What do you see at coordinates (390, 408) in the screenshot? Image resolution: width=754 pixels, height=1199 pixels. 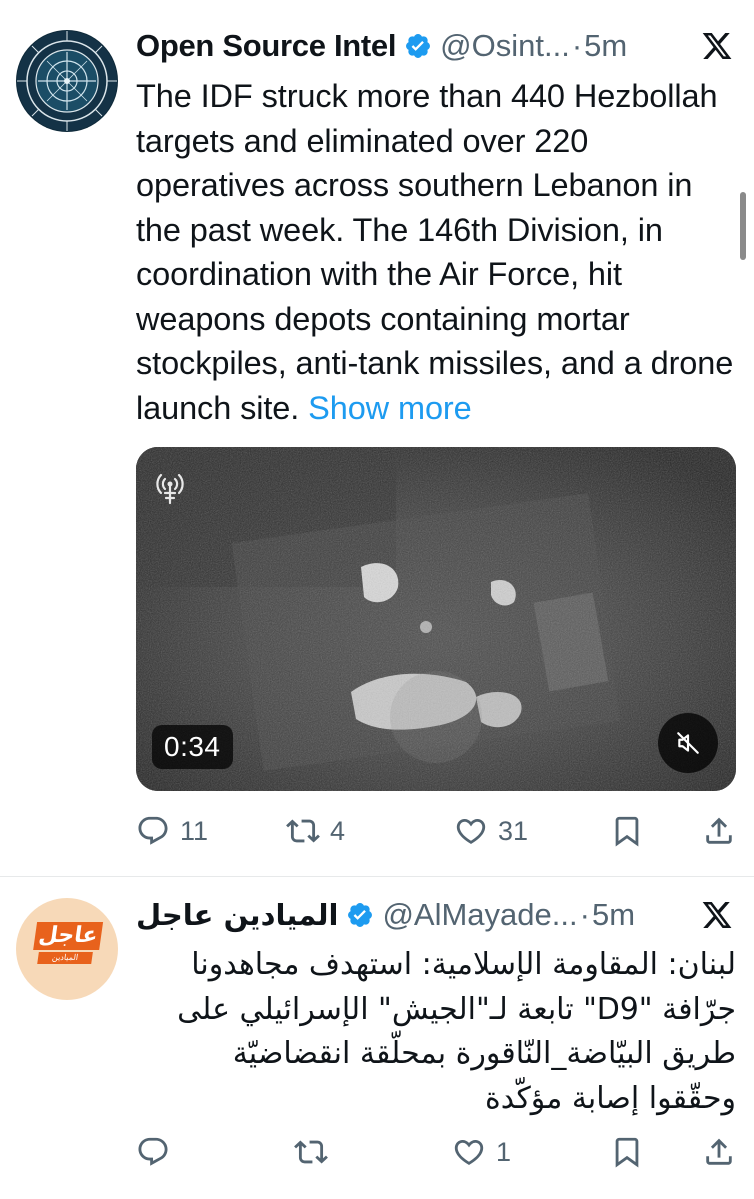 I see `show-more-link: Show more` at bounding box center [390, 408].